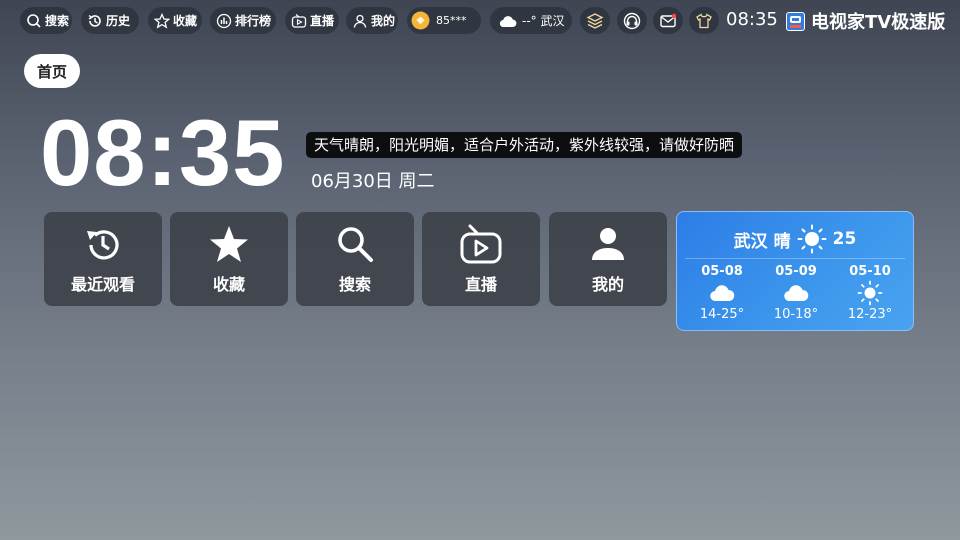  What do you see at coordinates (844, 239) in the screenshot?
I see `weather-temp: 25` at bounding box center [844, 239].